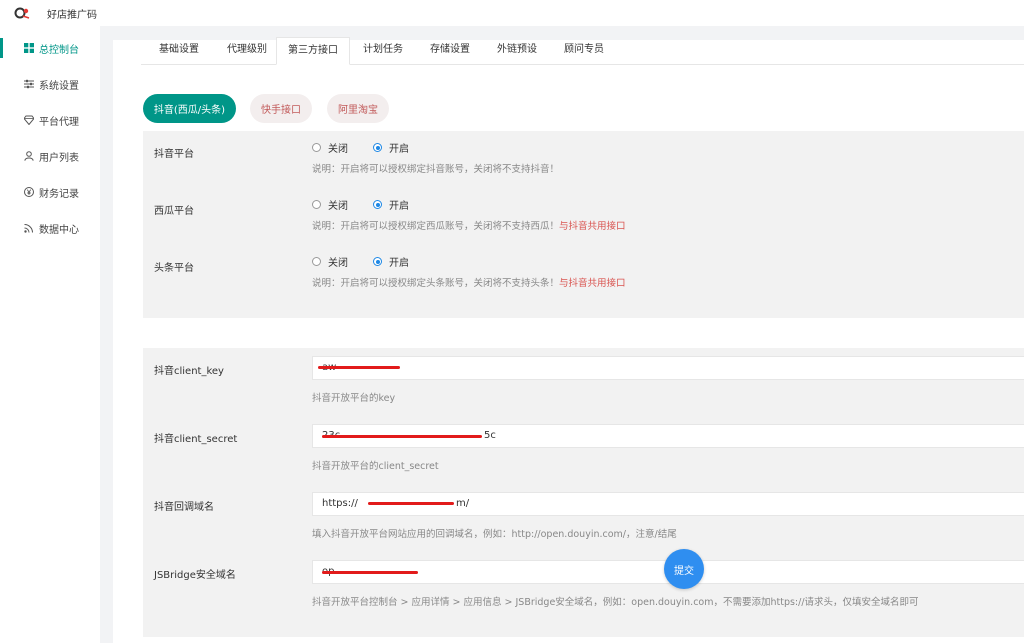  What do you see at coordinates (189, 371) in the screenshot?
I see `client-key-label: 抖音client_key` at bounding box center [189, 371].